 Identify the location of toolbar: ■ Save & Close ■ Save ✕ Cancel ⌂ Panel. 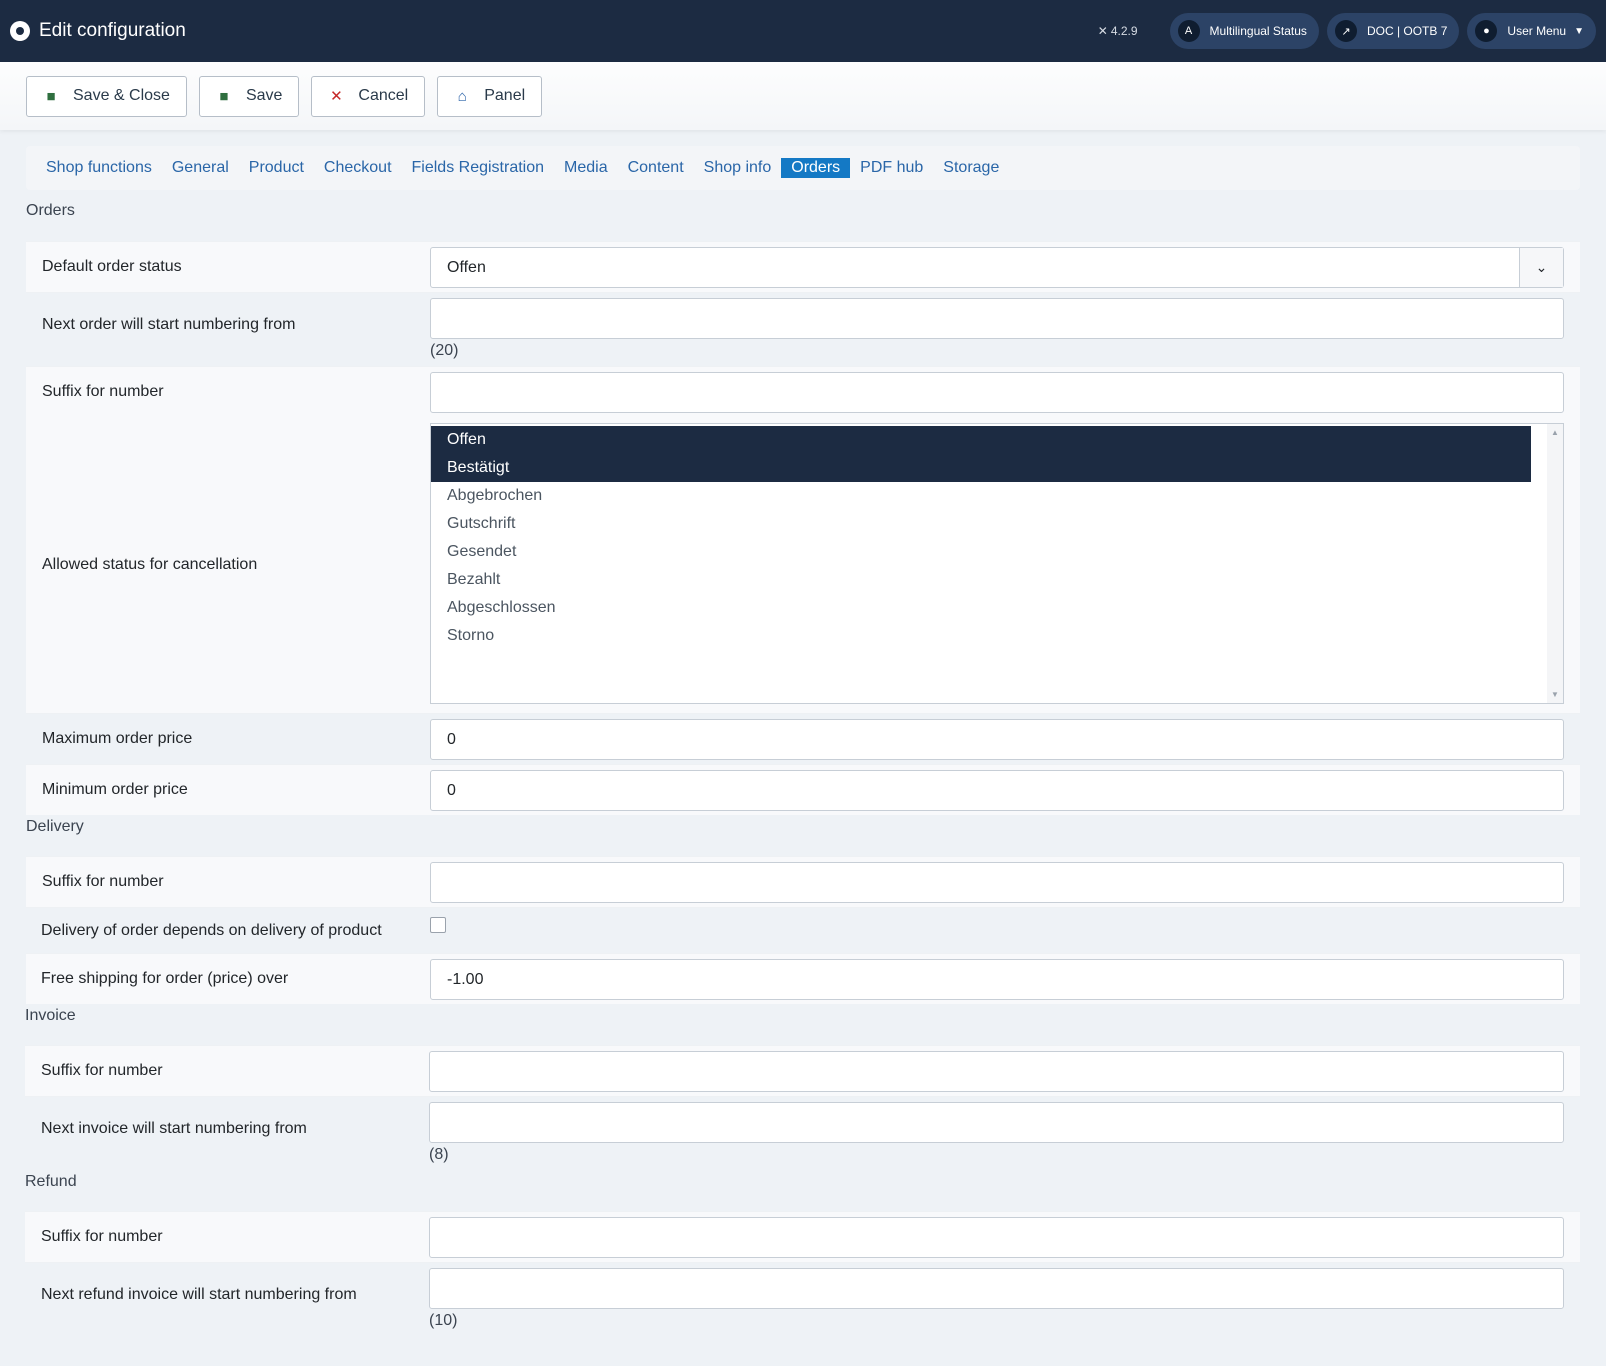
(803, 96).